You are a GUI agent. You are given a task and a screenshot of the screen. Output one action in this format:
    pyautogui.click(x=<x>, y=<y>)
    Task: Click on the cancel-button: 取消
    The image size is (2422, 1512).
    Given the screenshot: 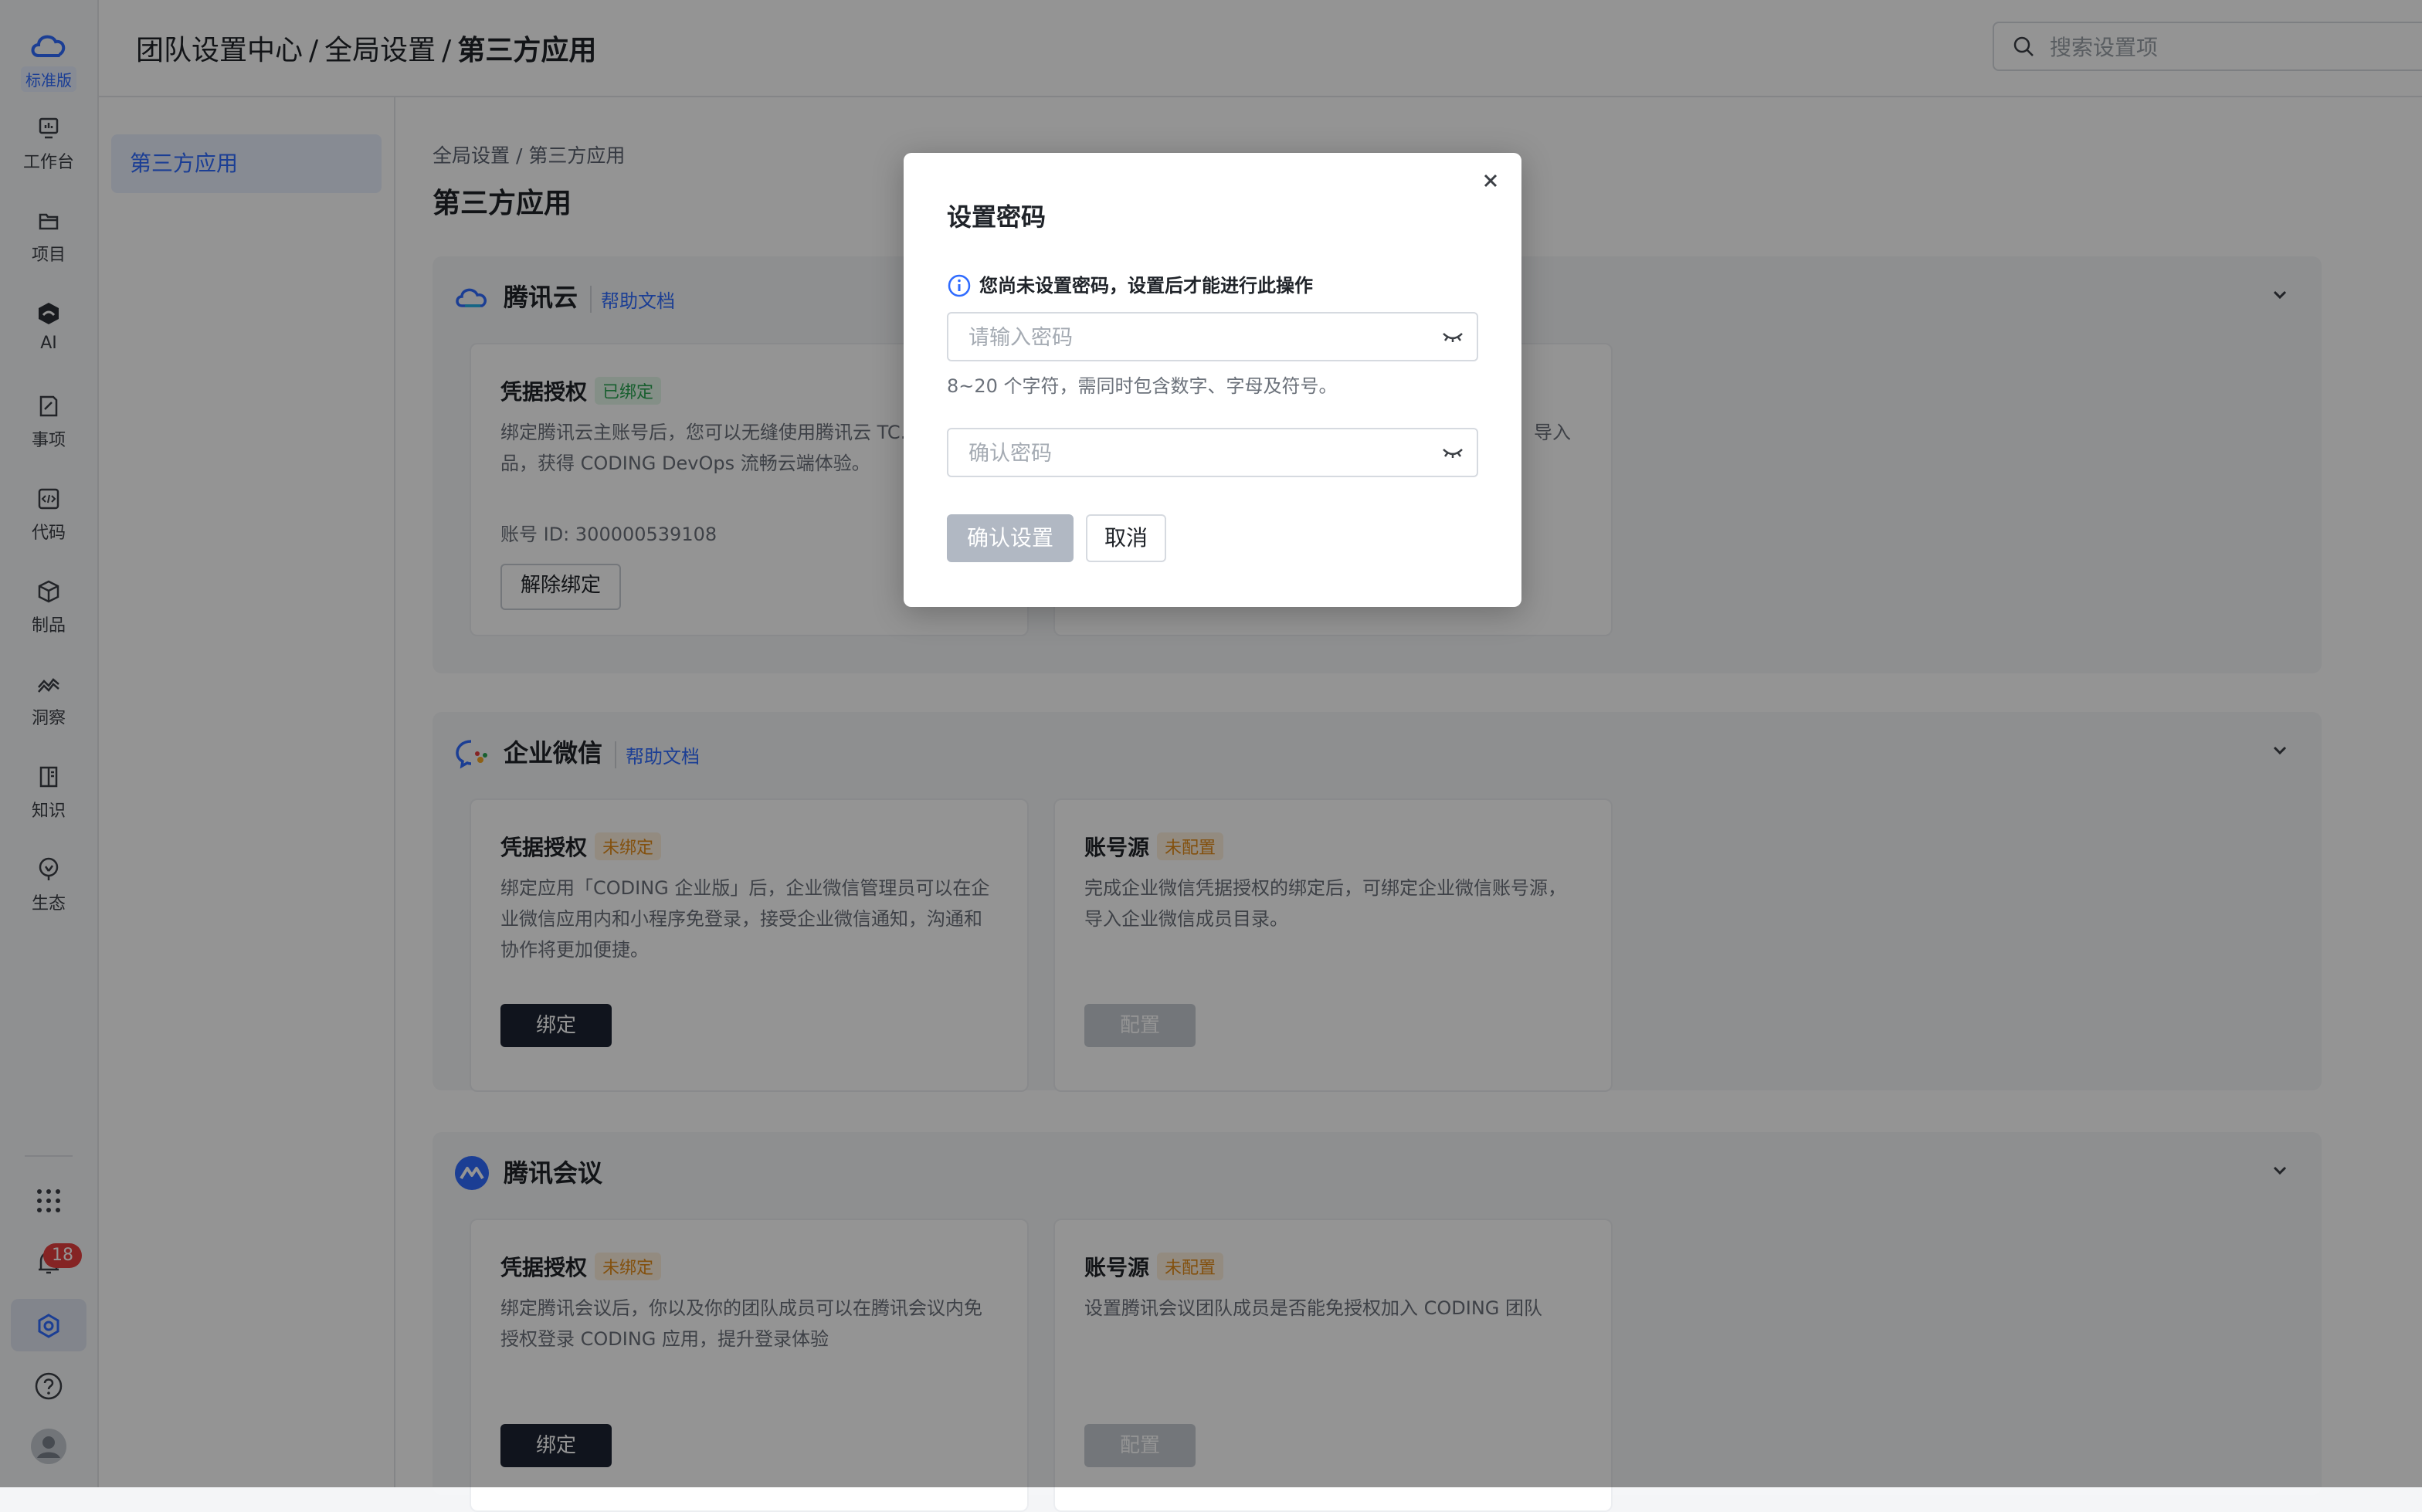 What is the action you would take?
    pyautogui.click(x=1126, y=538)
    